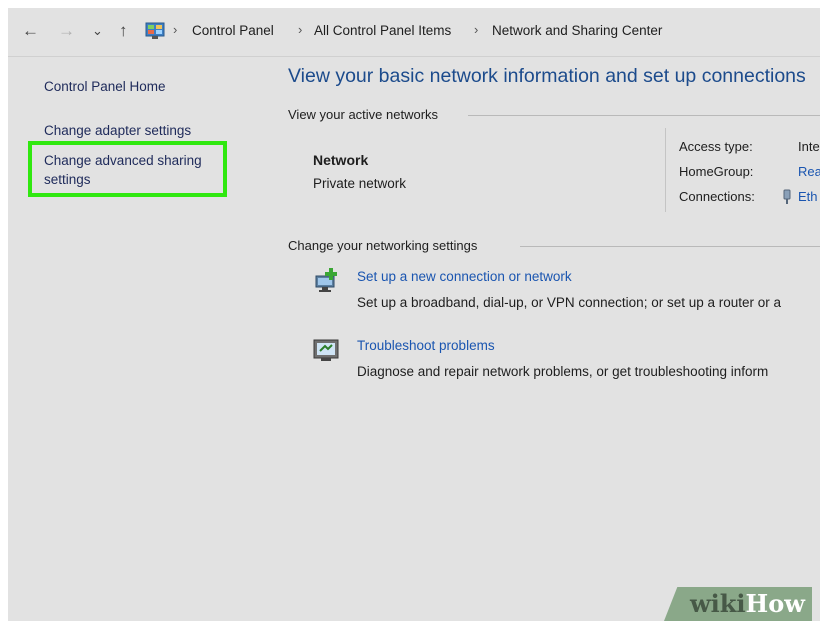  Describe the element at coordinates (105, 86) in the screenshot. I see `control-panel-home-link: Control Panel Home` at that location.